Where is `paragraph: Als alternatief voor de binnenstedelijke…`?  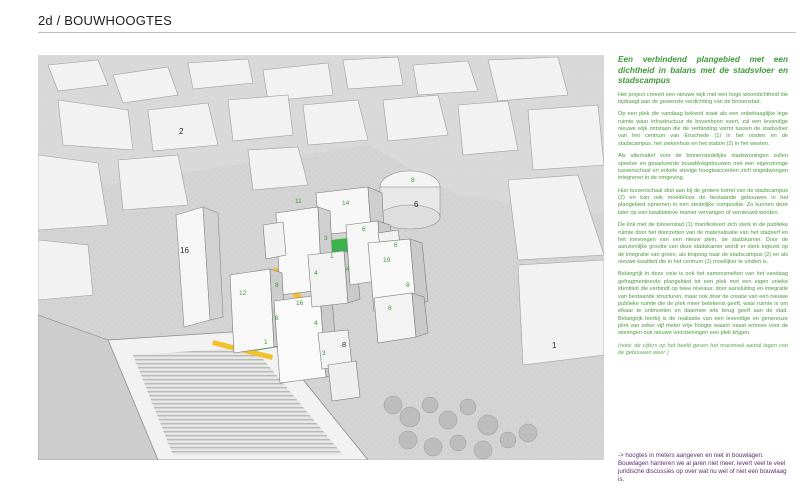
paragraph: Als alternatief voor de binnenstedelijke… is located at coordinates (703, 167).